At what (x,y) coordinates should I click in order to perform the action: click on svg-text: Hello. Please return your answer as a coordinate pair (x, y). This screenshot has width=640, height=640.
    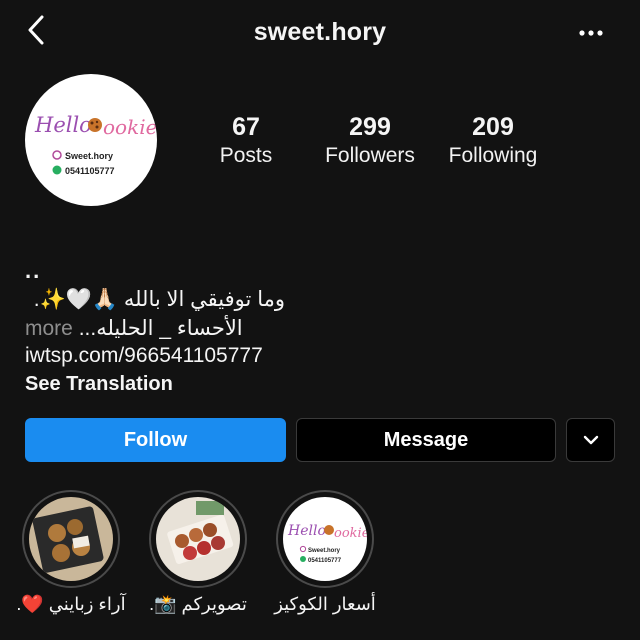
    Looking at the image, I should click on (306, 531).